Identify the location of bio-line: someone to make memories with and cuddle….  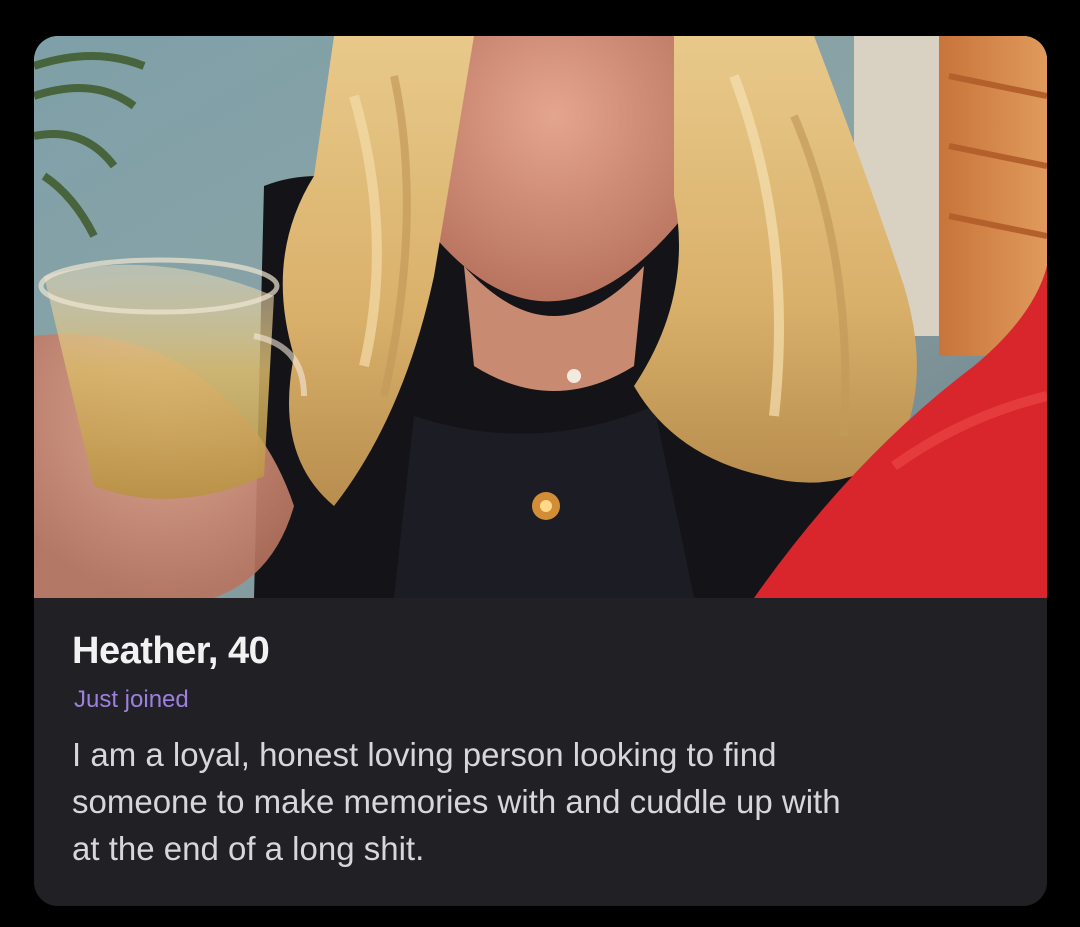
(456, 801).